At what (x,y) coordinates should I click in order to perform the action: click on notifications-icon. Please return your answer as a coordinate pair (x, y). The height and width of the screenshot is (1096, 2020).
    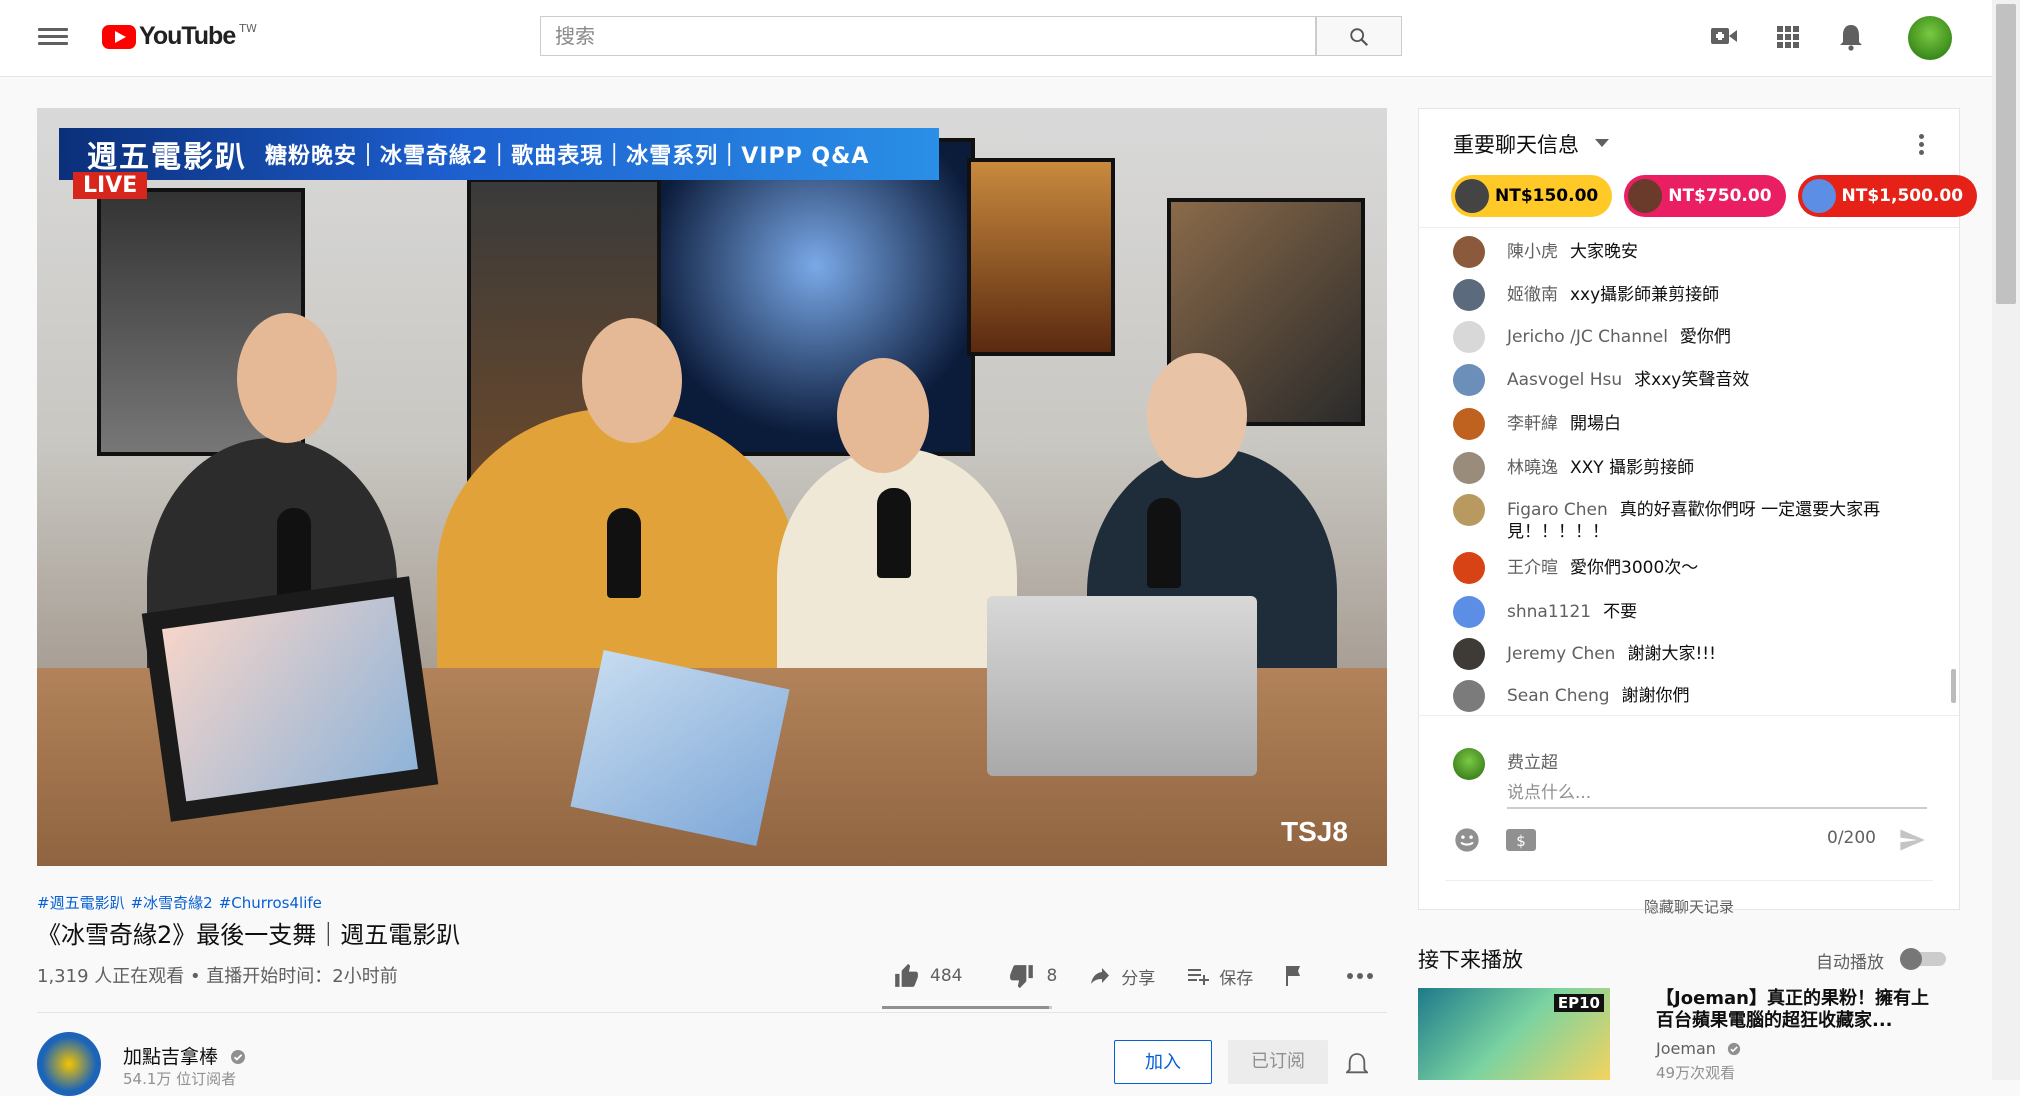
    Looking at the image, I should click on (1851, 37).